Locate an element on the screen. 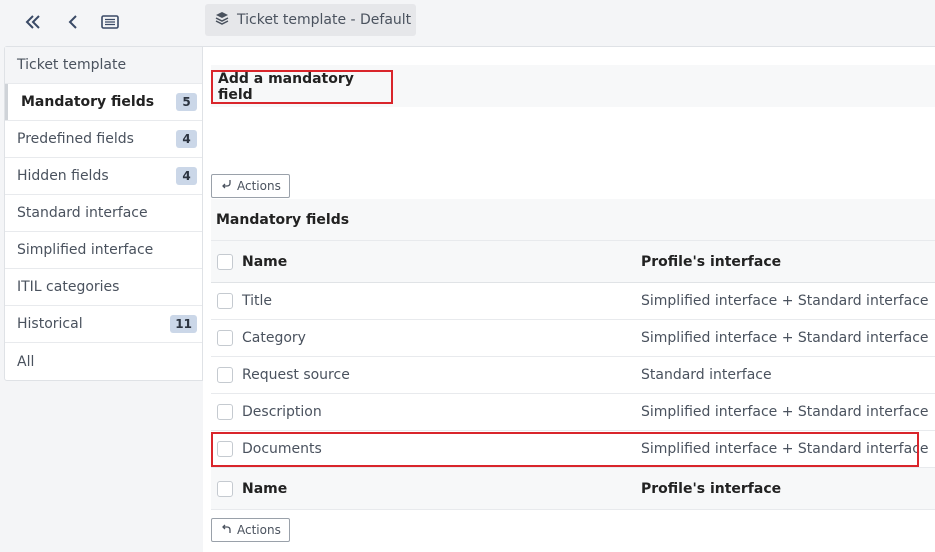  count-badge: 11 is located at coordinates (183, 324).